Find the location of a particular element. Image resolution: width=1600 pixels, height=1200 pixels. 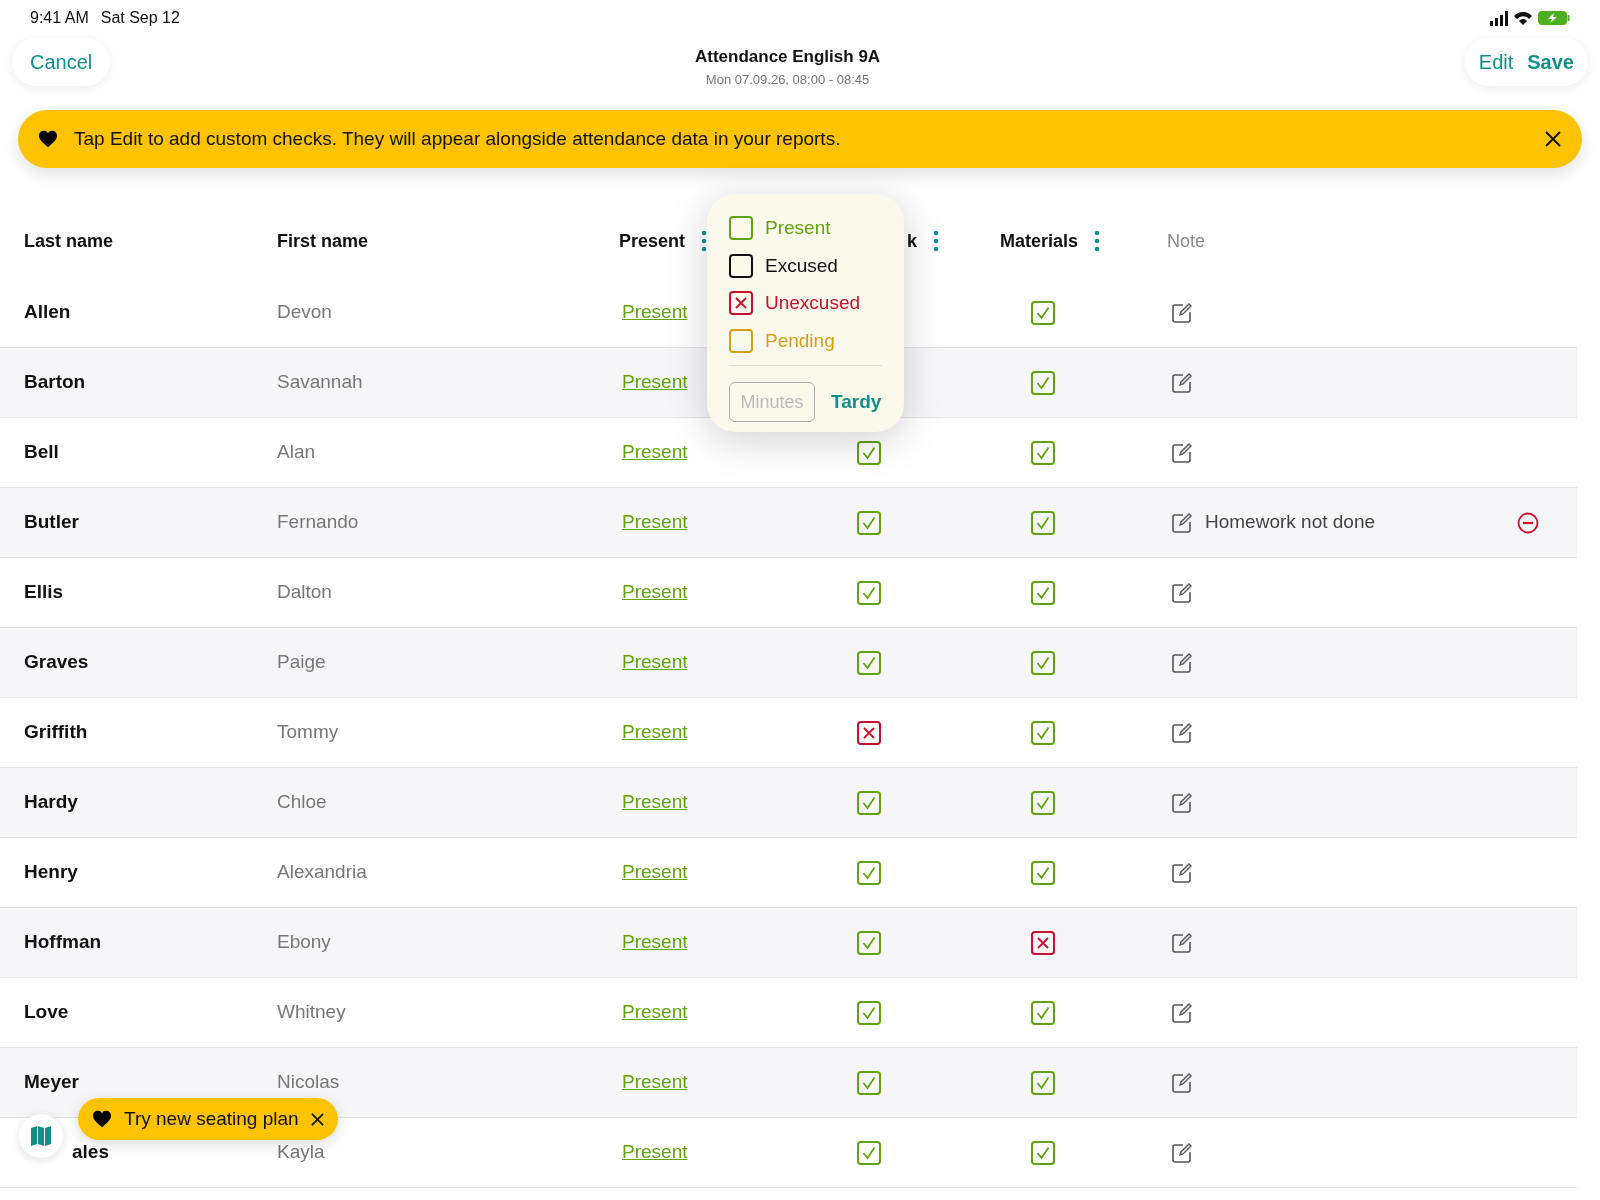

column-header: First name is located at coordinates (323, 241).